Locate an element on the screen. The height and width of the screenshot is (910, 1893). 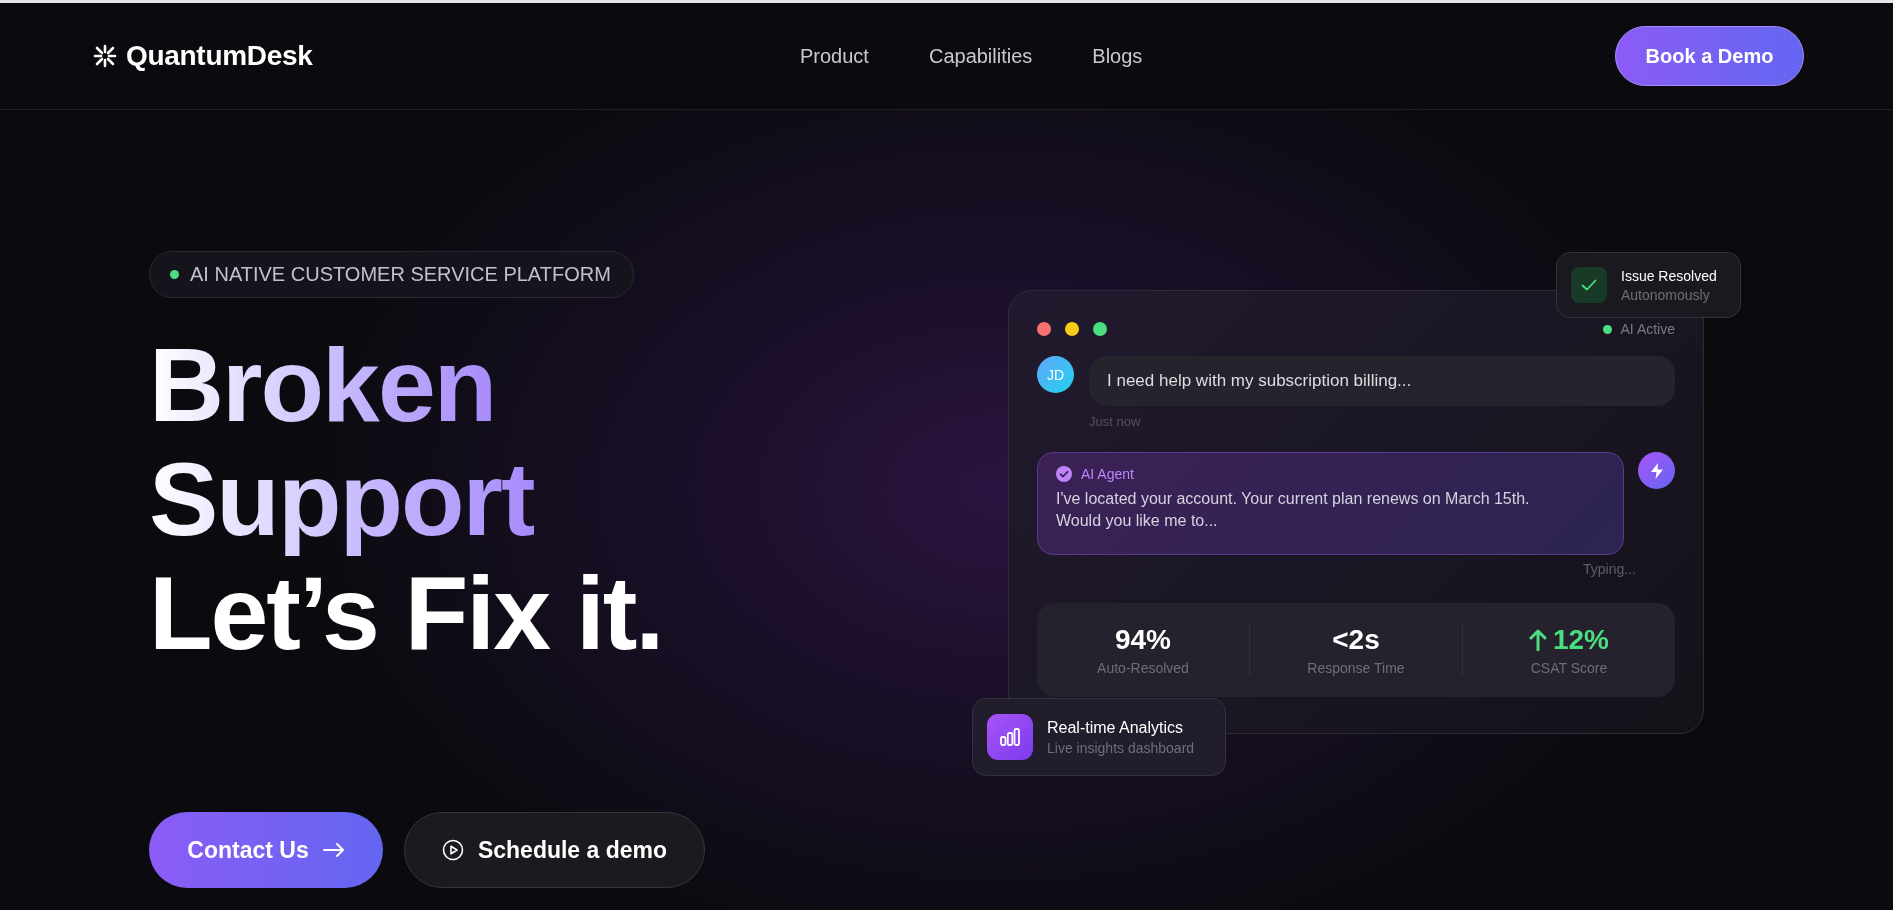
ai-status: AI Active is located at coordinates (1647, 329).